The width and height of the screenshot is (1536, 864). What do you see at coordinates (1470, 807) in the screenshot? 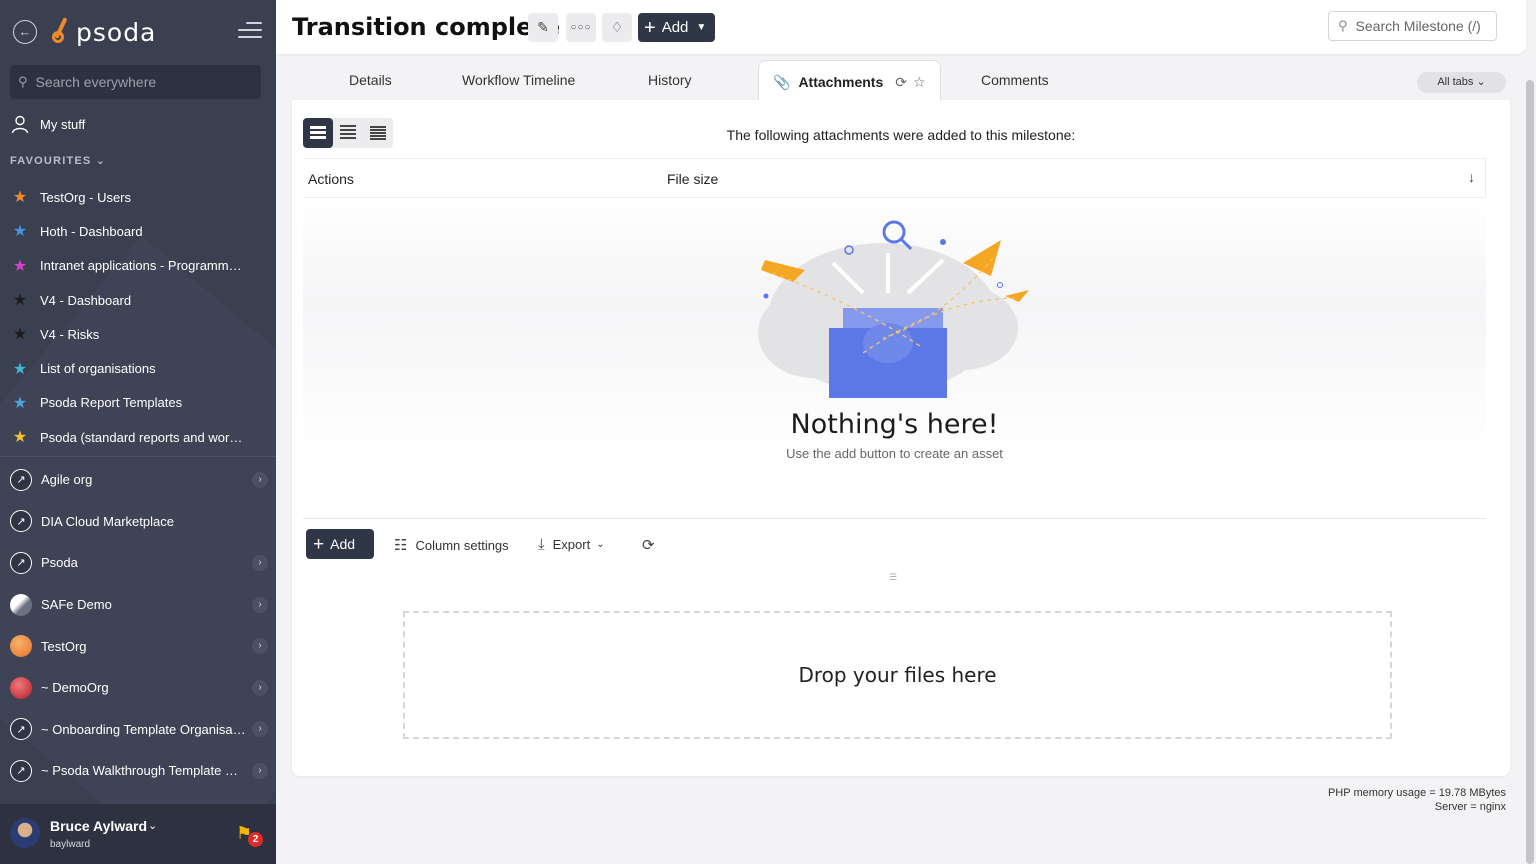
I see `server-name: Server = nginx` at bounding box center [1470, 807].